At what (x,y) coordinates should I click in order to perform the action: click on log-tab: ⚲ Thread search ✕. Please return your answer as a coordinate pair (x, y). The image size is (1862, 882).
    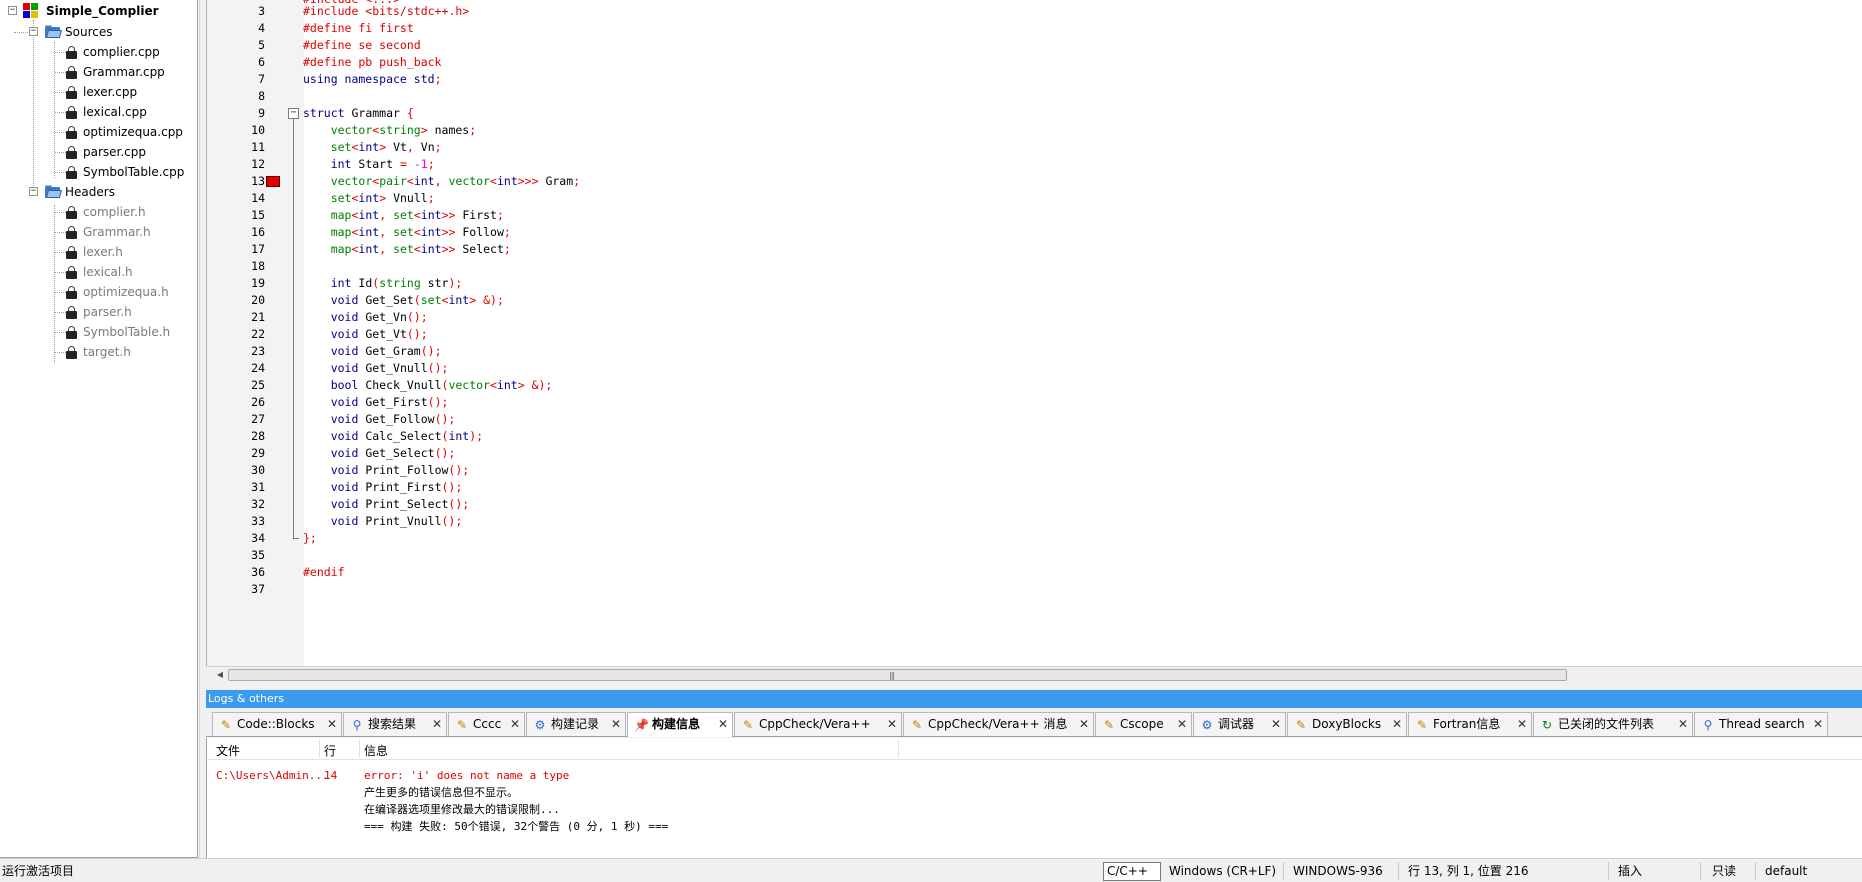
    Looking at the image, I should click on (1761, 724).